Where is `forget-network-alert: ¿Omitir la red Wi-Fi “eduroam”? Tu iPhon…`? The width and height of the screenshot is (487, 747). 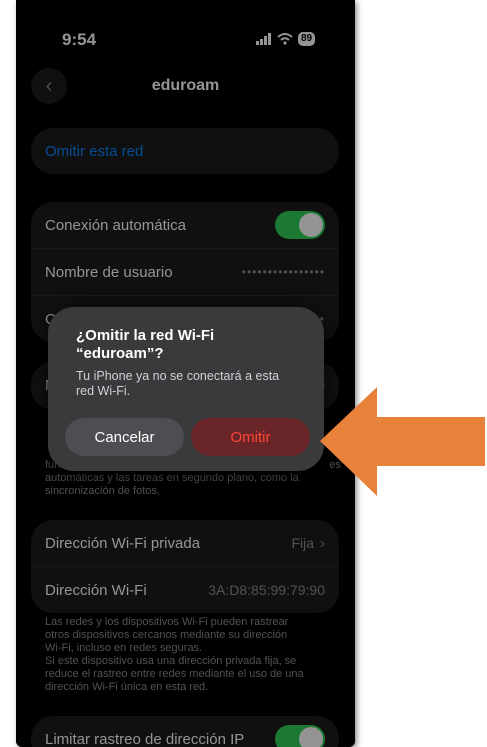
forget-network-alert: ¿Omitir la red Wi-Fi “eduroam”? Tu iPhon… is located at coordinates (186, 389).